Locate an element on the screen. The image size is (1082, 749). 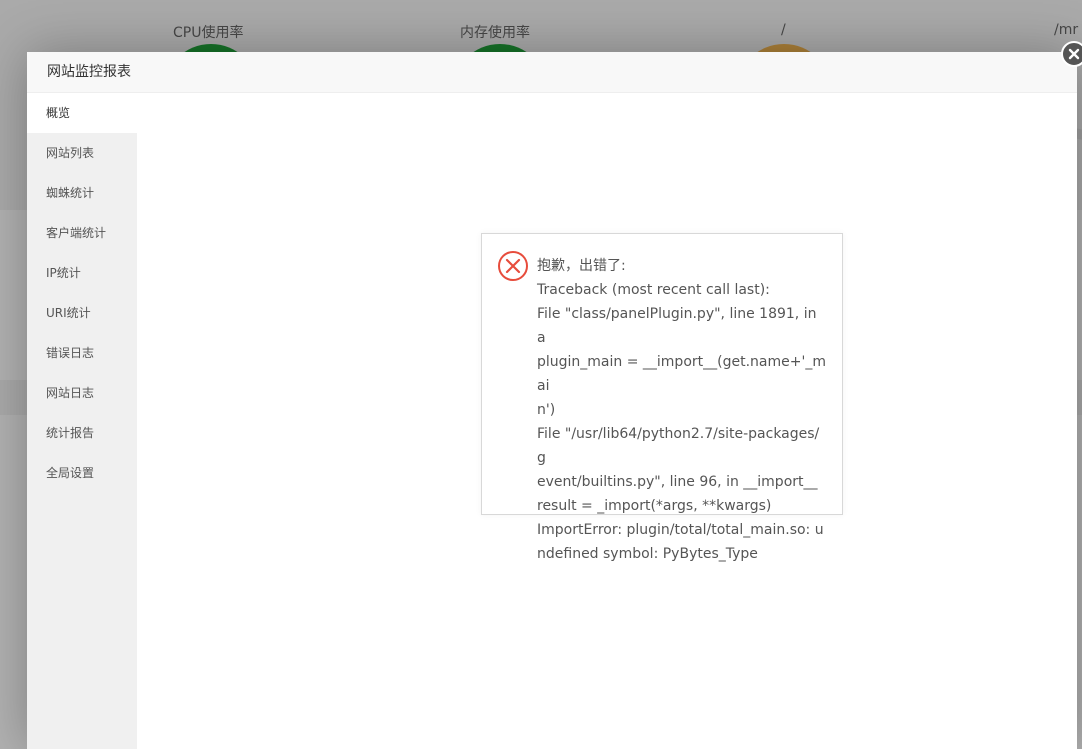
sidebar-item-overview: 概览 is located at coordinates (82, 113).